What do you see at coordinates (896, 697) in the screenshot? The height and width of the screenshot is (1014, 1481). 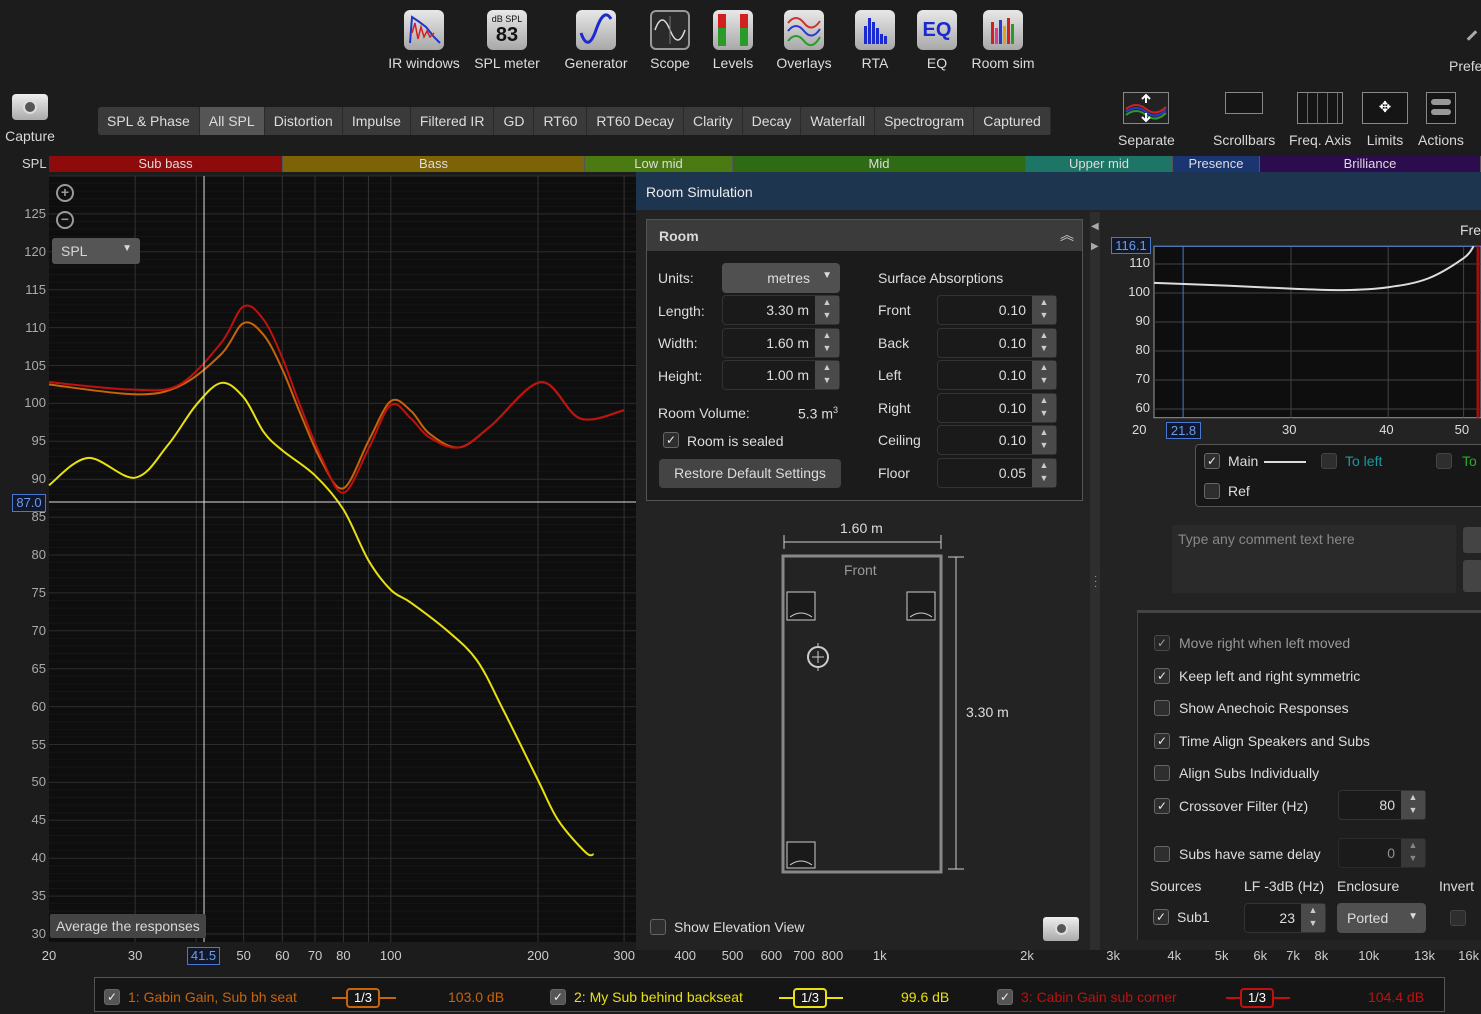 I see `room-diagram` at bounding box center [896, 697].